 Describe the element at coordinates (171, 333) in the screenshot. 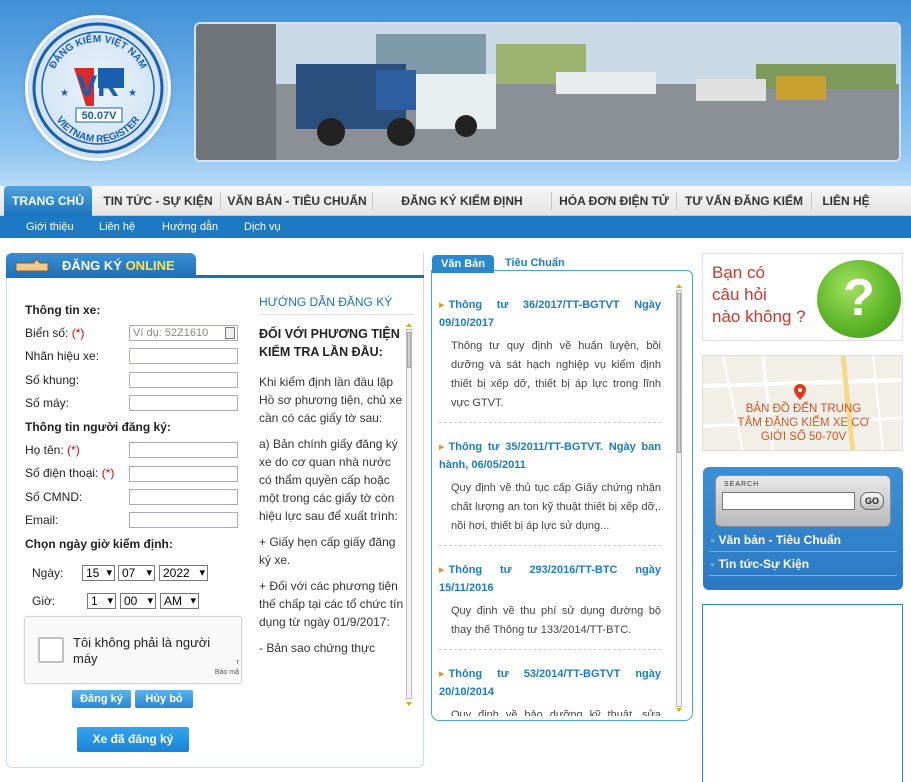

I see `plate-placeholder: Ví dụ: 52Z1610` at that location.